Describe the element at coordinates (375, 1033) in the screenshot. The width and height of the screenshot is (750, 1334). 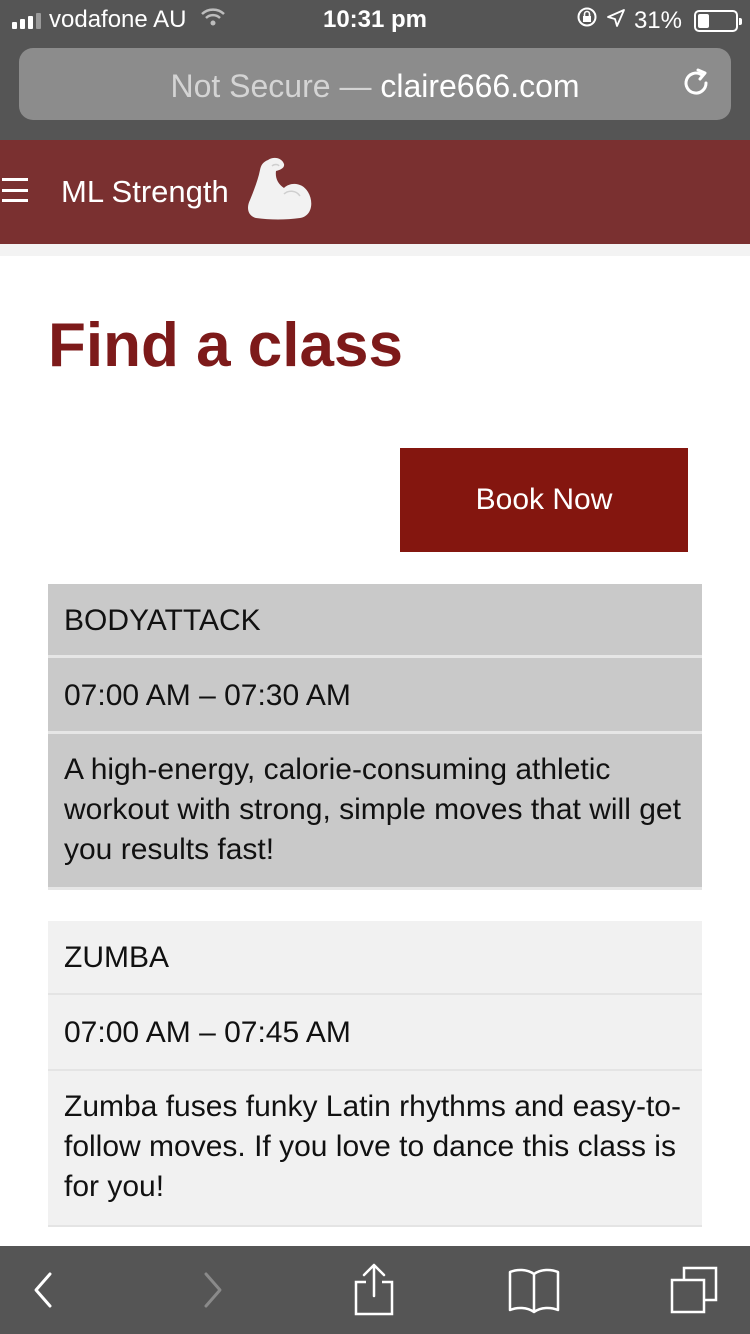
I see `class-time: 07:00 AM – 07:45 AM` at that location.